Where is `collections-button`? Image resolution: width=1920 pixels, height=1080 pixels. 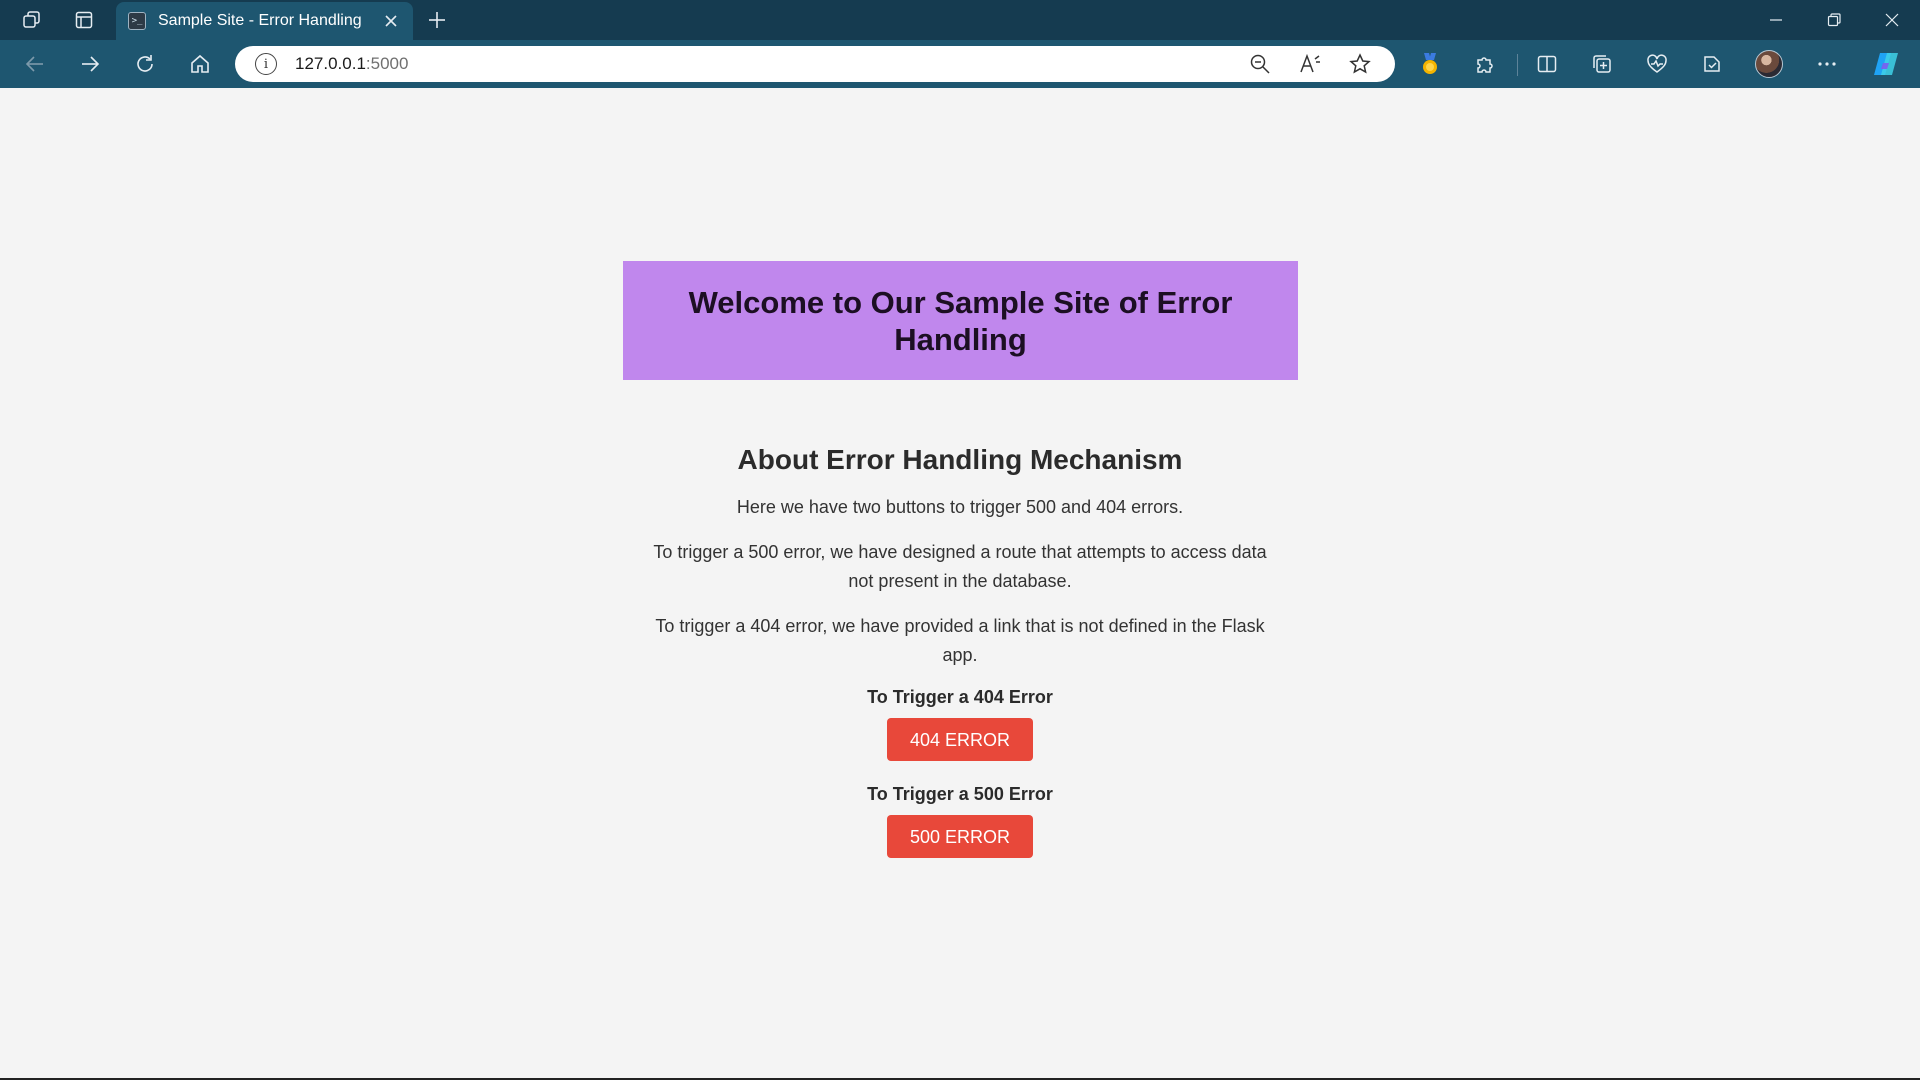
collections-button is located at coordinates (1602, 64).